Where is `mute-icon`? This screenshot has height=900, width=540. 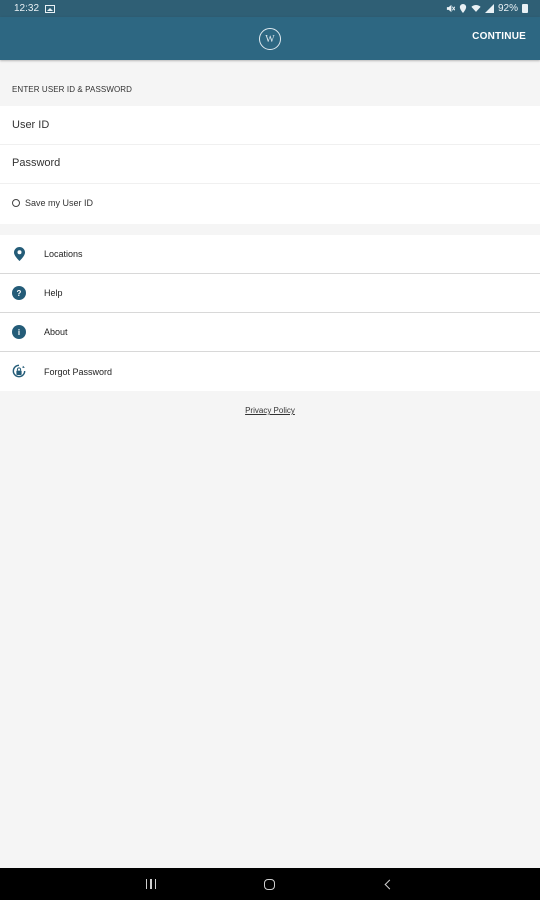
mute-icon is located at coordinates (450, 8).